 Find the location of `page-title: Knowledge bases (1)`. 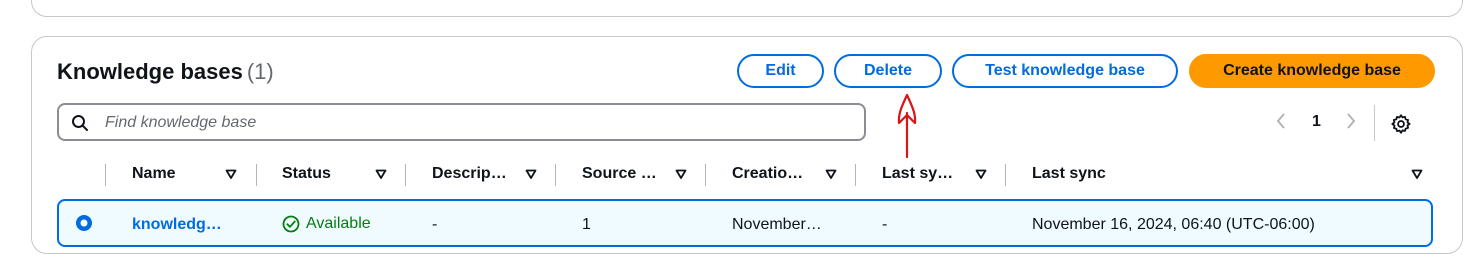

page-title: Knowledge bases (1) is located at coordinates (165, 72).